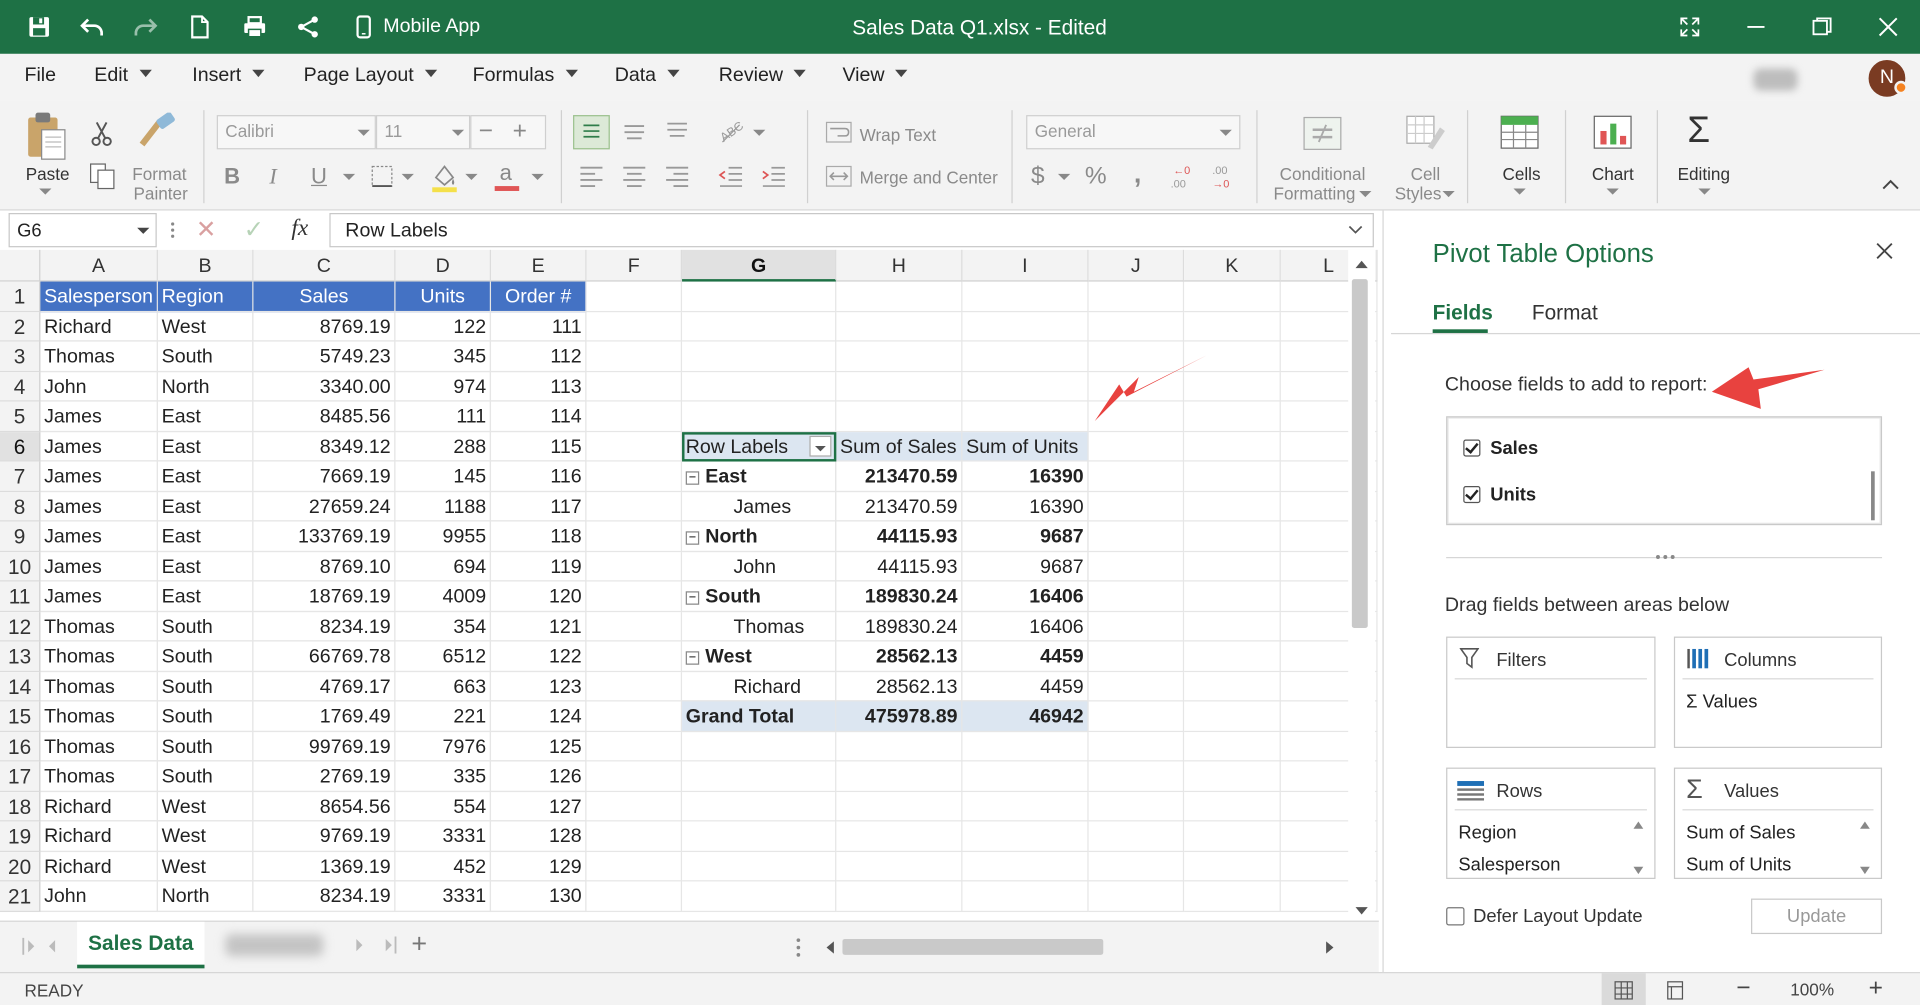  What do you see at coordinates (1359, 454) in the screenshot?
I see `vertical-scroll-thumb` at bounding box center [1359, 454].